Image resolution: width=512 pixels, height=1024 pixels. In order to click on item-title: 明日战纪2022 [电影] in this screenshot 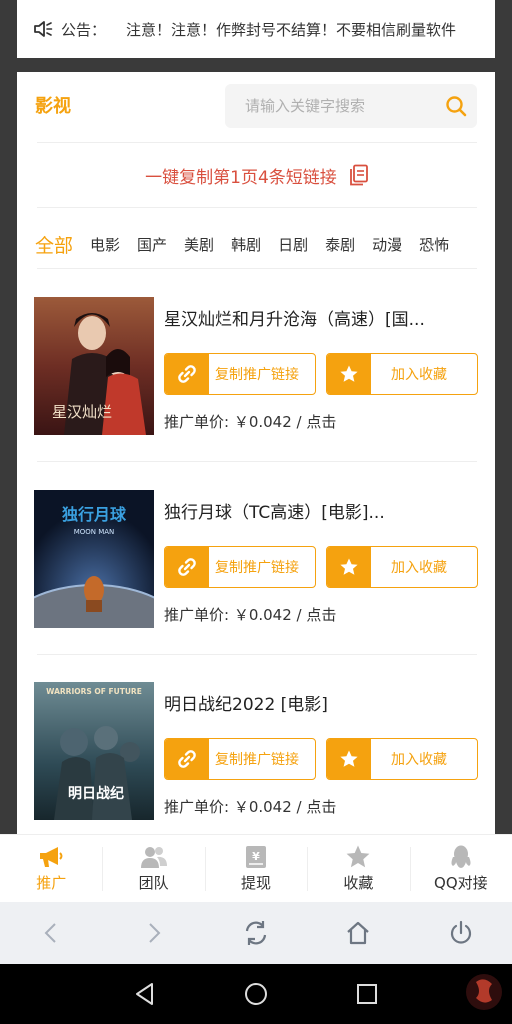, I will do `click(319, 702)`.